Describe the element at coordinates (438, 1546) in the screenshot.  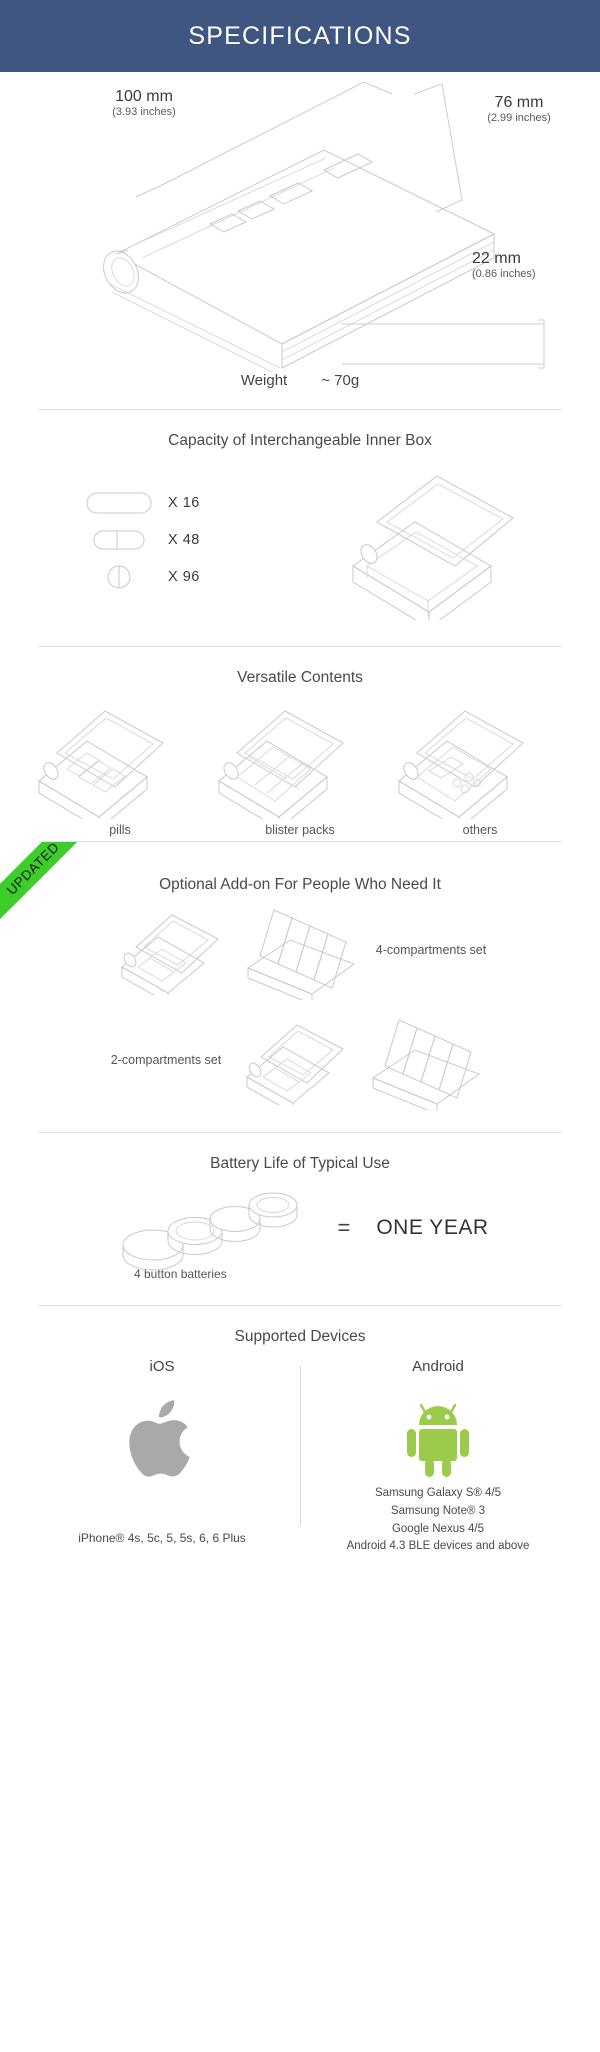
I see `android-model: Android 4.3 BLE devices and above` at that location.